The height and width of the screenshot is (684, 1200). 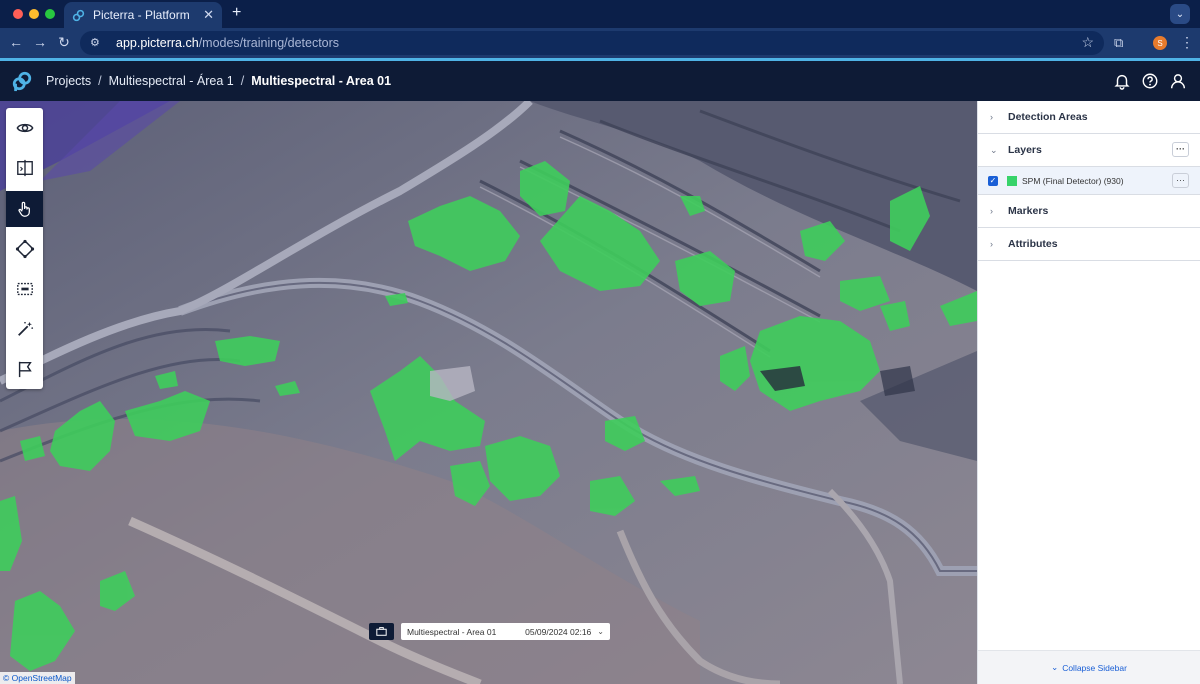 I want to click on breadcrumb-current: Multiespectral - Area 01, so click(x=321, y=81).